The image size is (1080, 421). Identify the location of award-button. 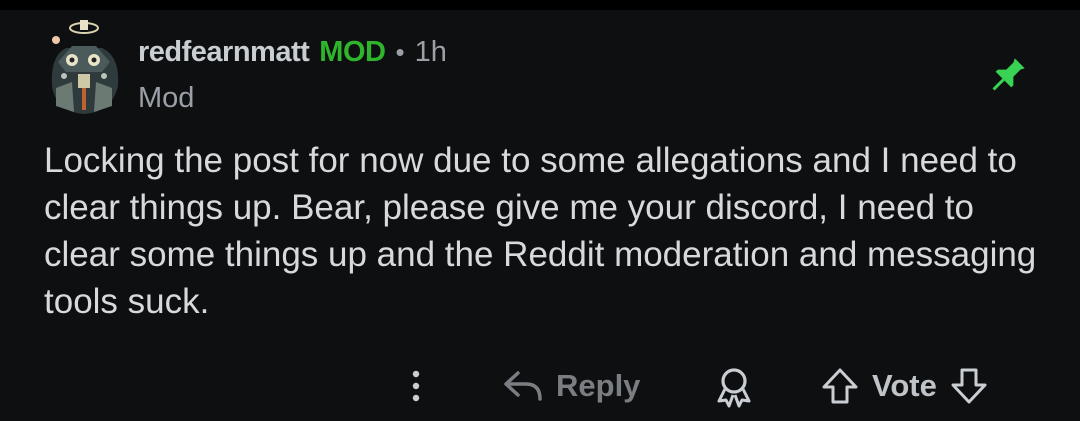
(734, 387).